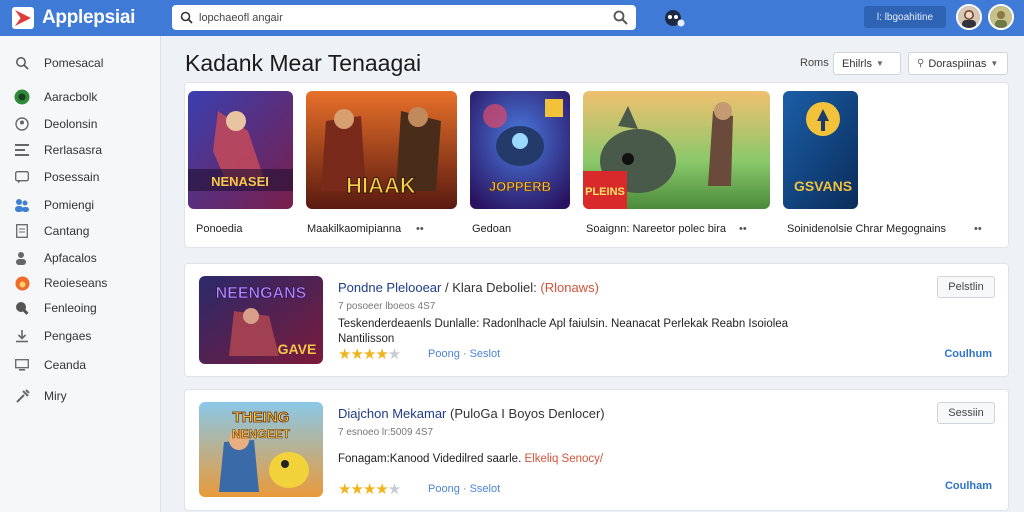 This screenshot has width=1024, height=512. Describe the element at coordinates (490, 287) in the screenshot. I see `game-title-sub: / Klara Deboliel:` at that location.